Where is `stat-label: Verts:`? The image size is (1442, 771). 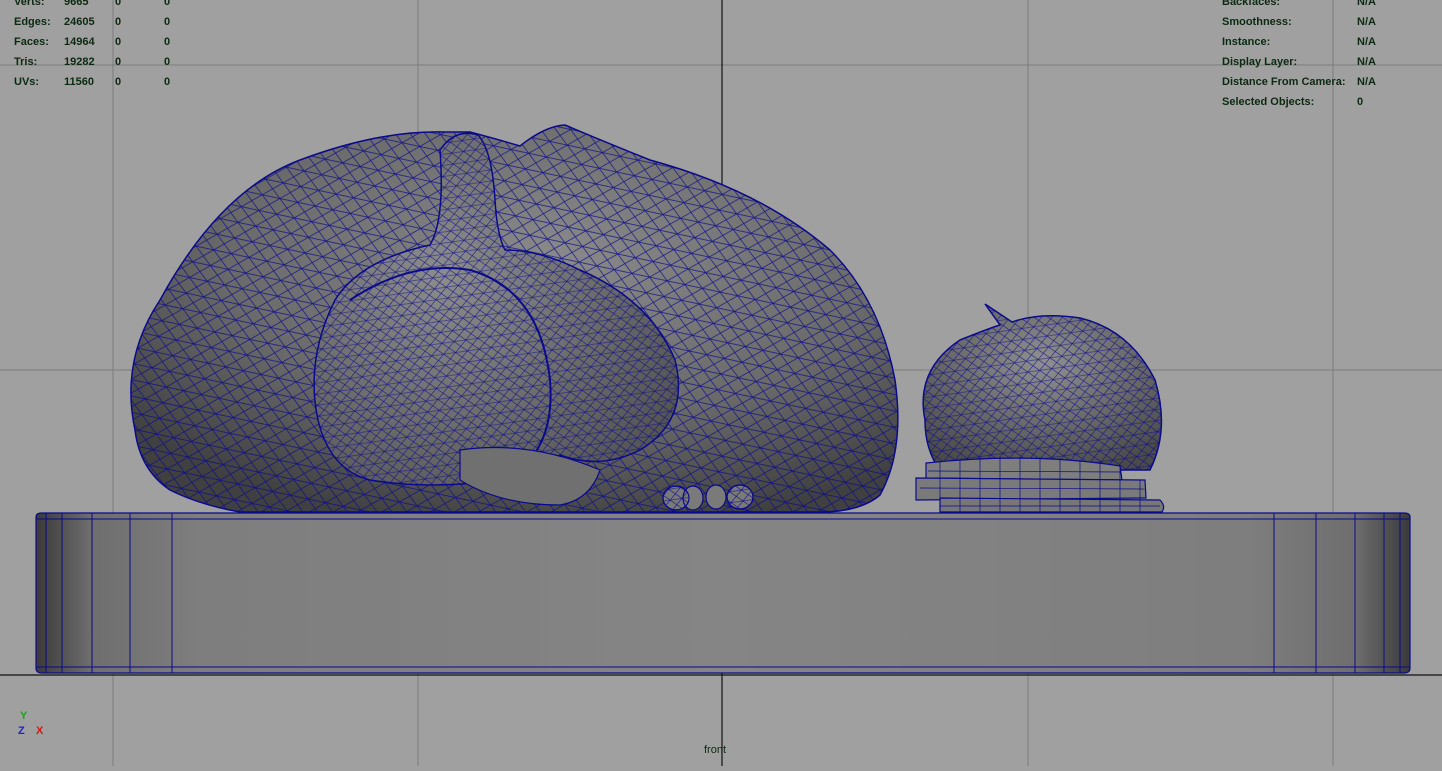 stat-label: Verts: is located at coordinates (29, 4).